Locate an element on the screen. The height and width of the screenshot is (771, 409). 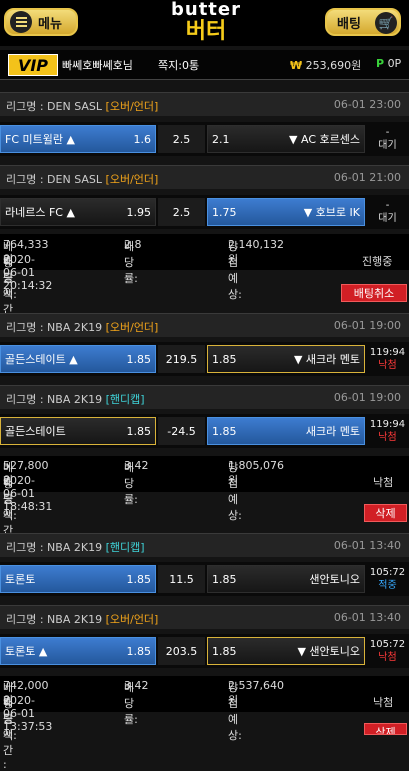
username: 빠쎄호빠쎄호님 is located at coordinates (97, 65).